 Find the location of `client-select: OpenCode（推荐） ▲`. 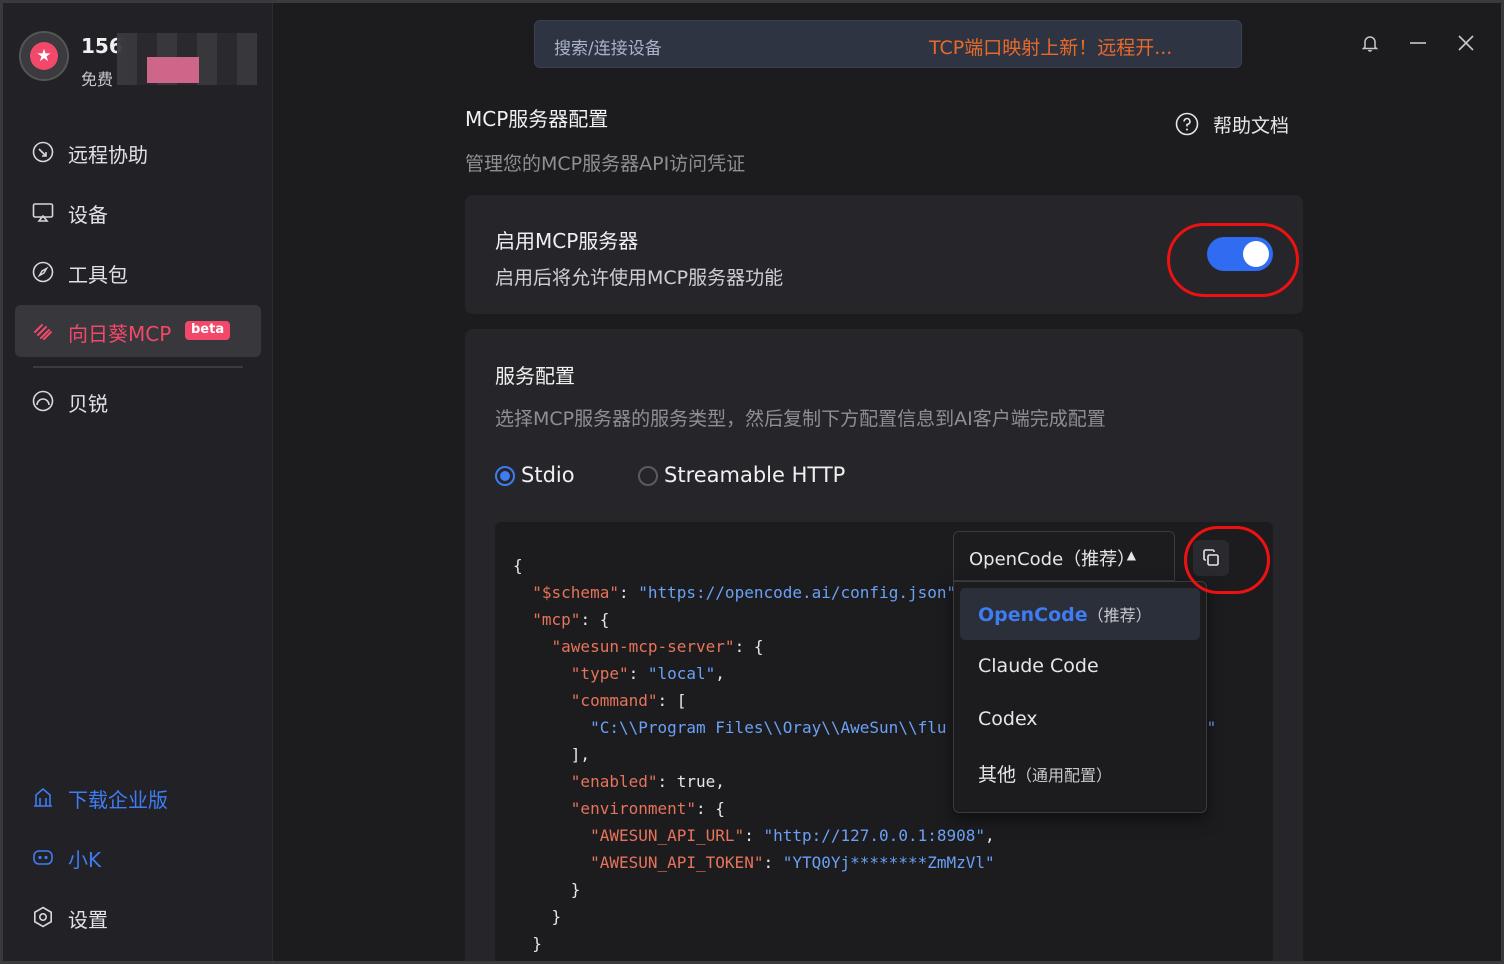

client-select: OpenCode（推荐） ▲ is located at coordinates (1064, 556).